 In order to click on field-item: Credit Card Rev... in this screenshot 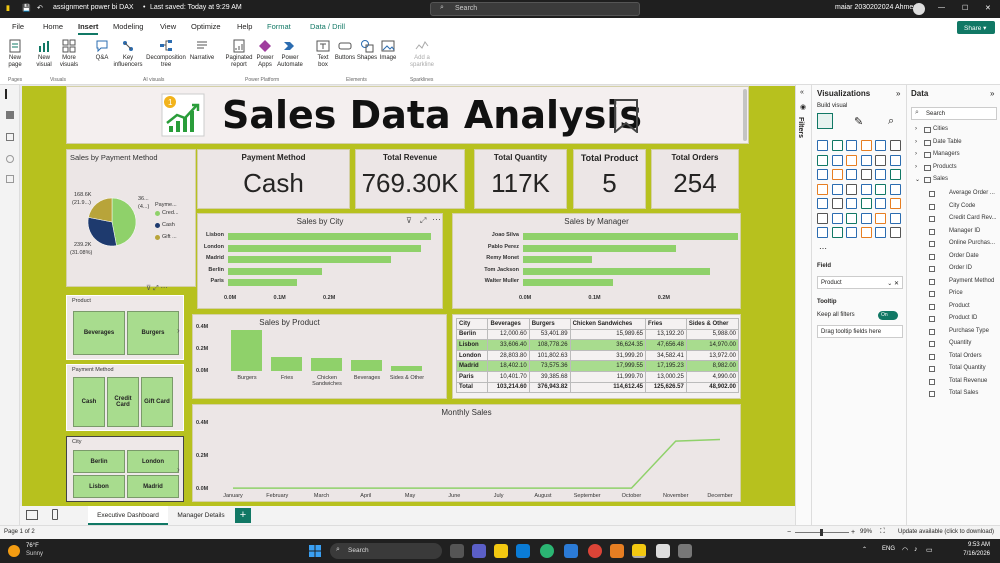, I will do `click(973, 218)`.